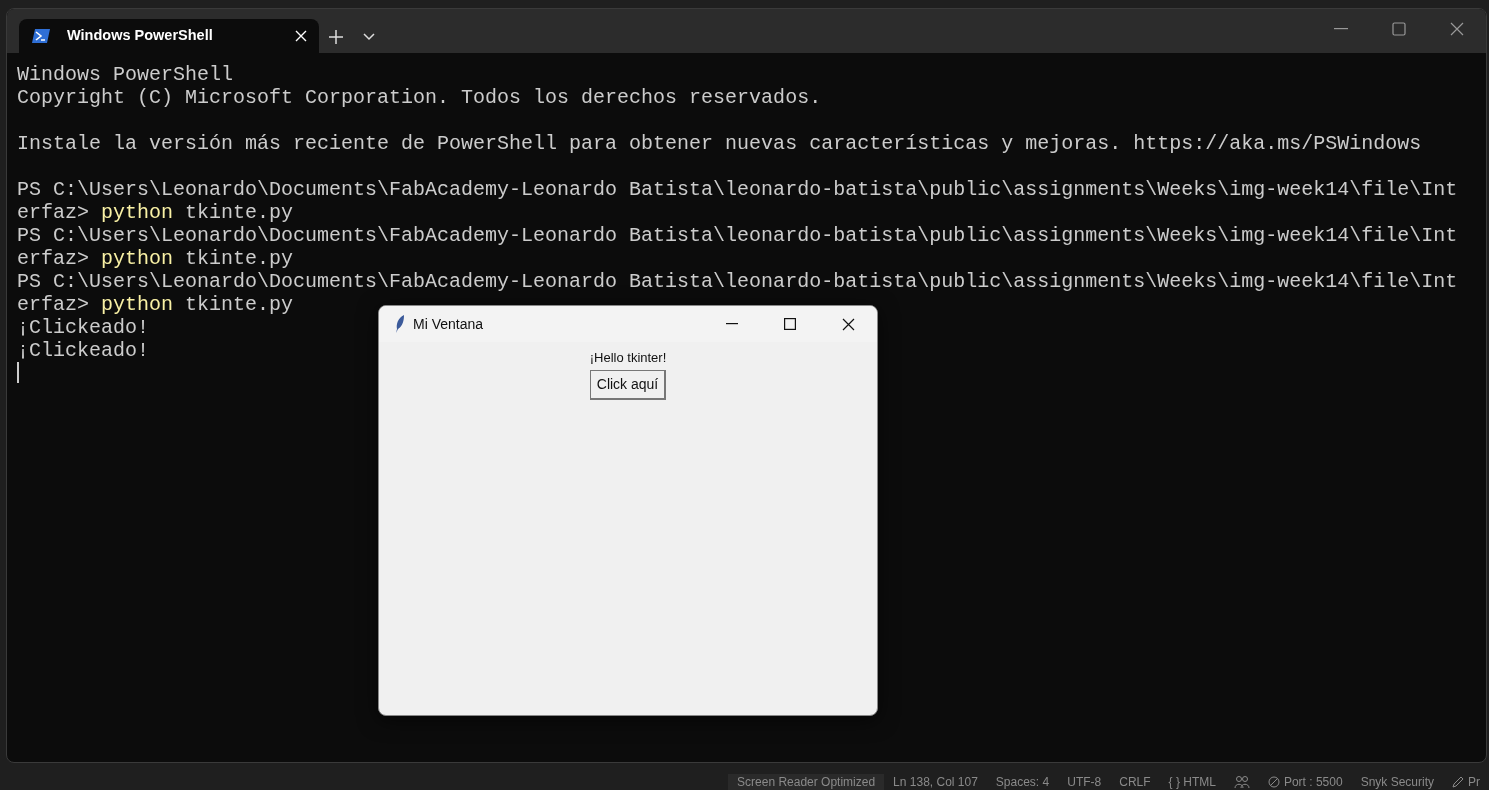 The width and height of the screenshot is (1489, 790). Describe the element at coordinates (336, 36) in the screenshot. I see `plus-icon` at that location.